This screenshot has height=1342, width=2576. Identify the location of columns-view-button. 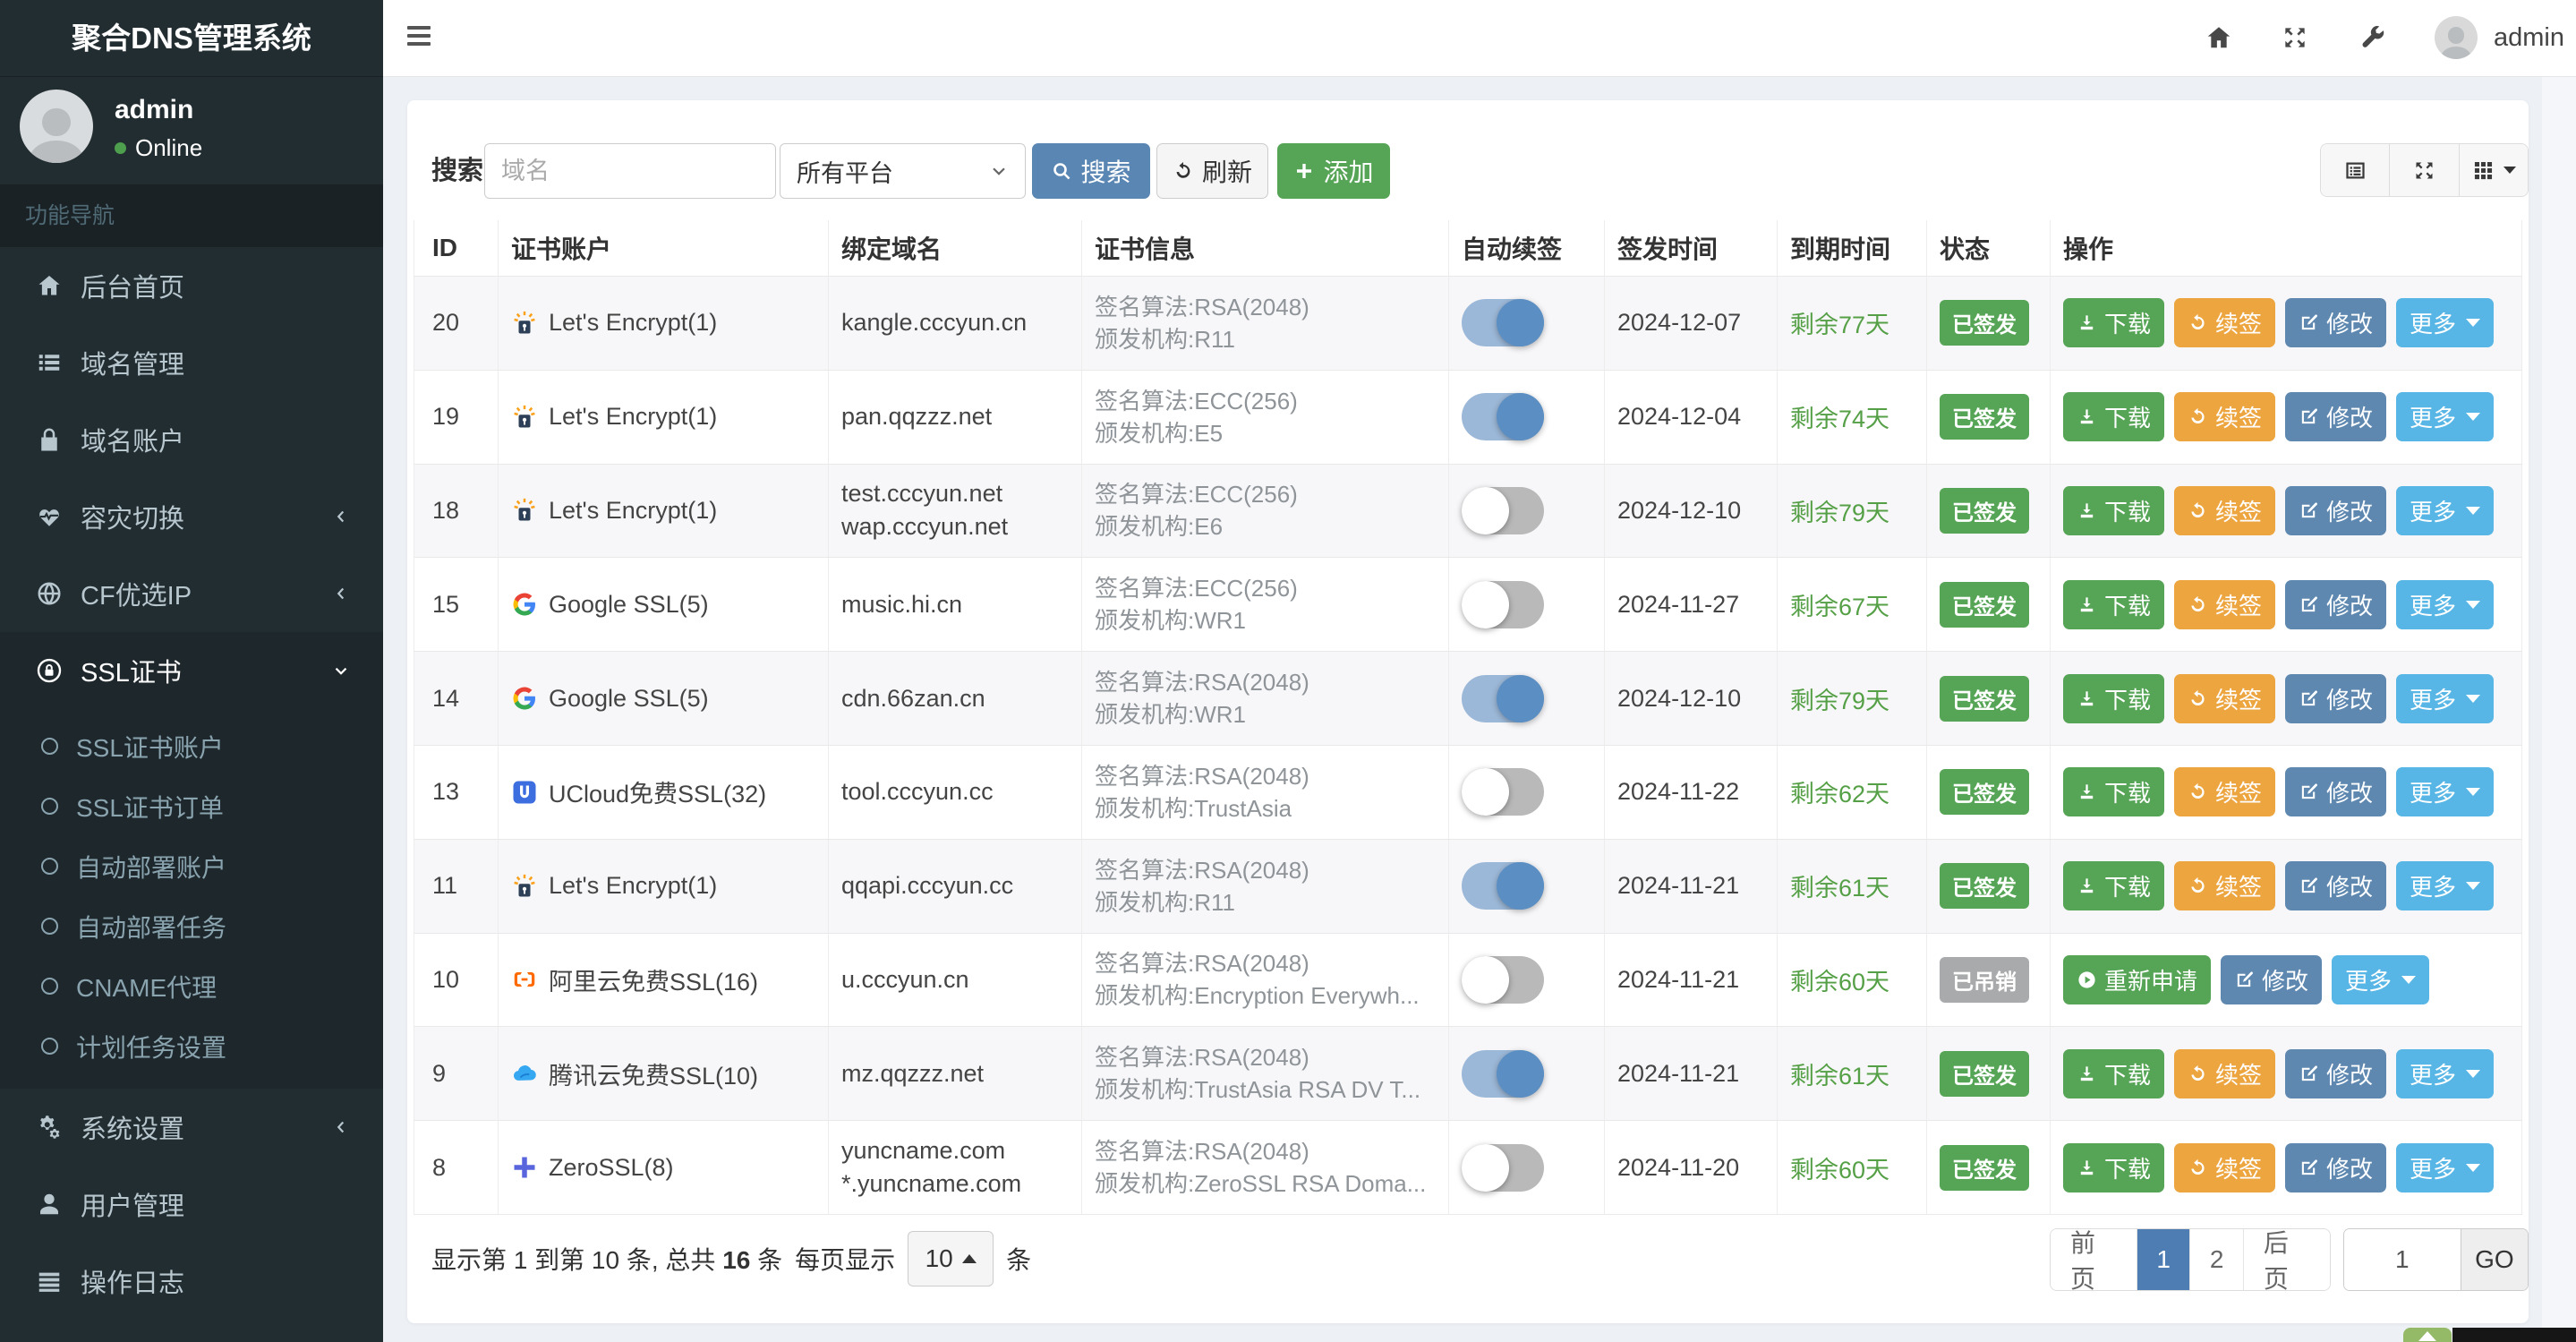
(2356, 170).